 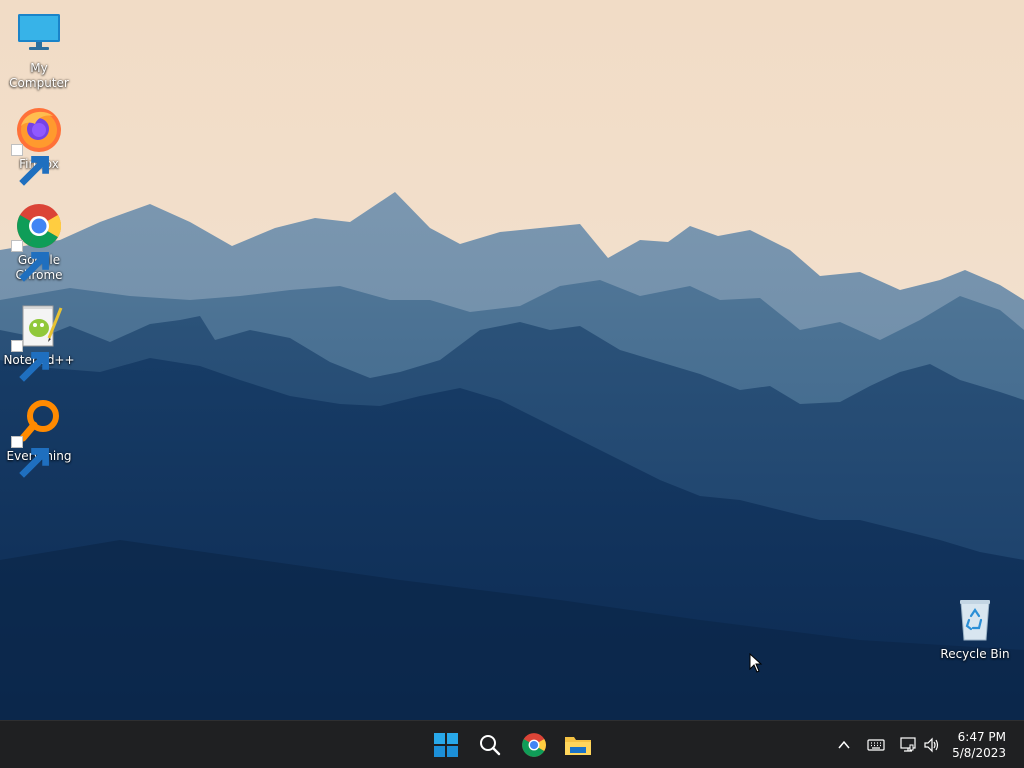 I want to click on desktop-icon-notepadpp: Notepad++, so click(x=39, y=342).